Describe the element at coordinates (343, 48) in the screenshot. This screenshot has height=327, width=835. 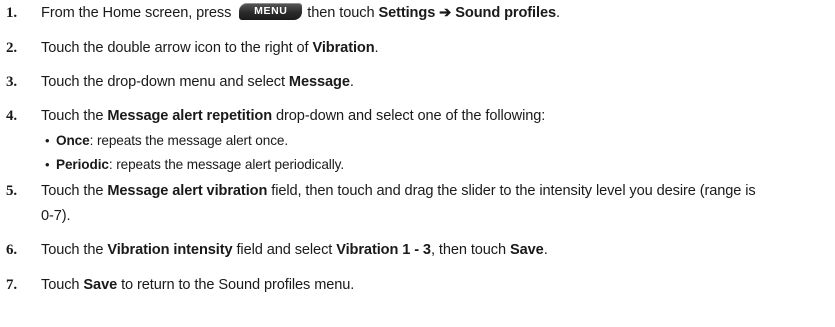
I see `step-bold-term: Vibration` at that location.